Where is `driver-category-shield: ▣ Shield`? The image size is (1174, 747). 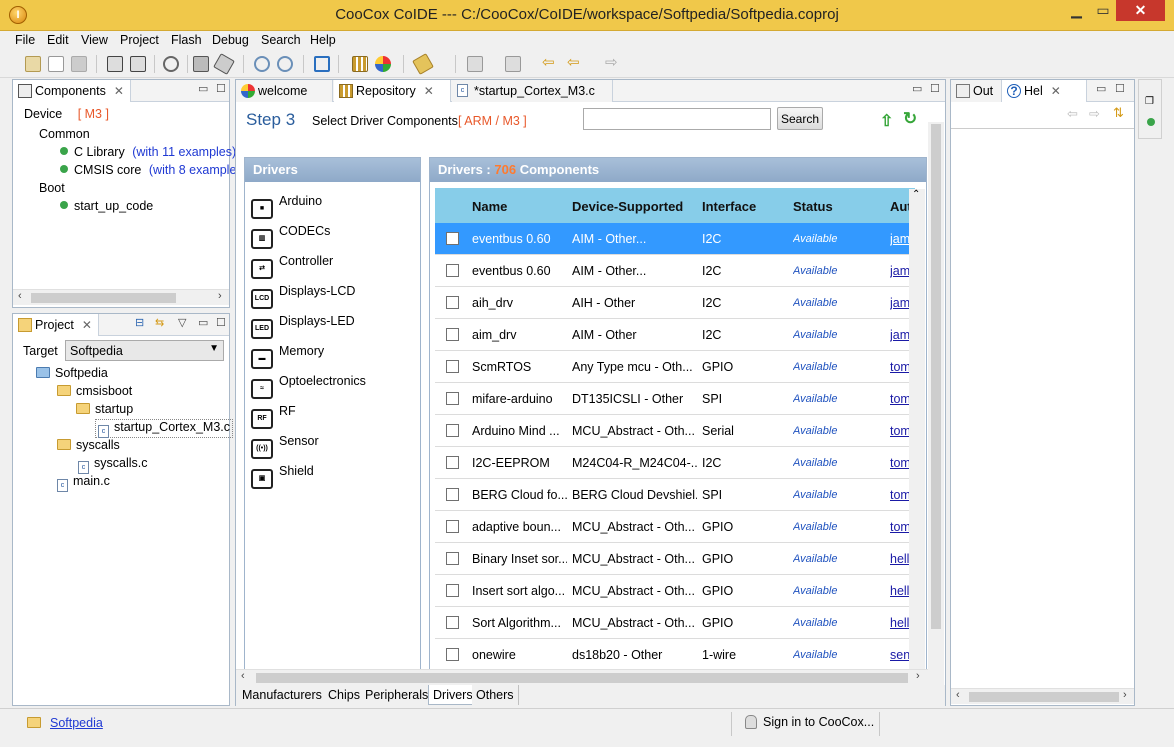 driver-category-shield: ▣ Shield is located at coordinates (282, 476).